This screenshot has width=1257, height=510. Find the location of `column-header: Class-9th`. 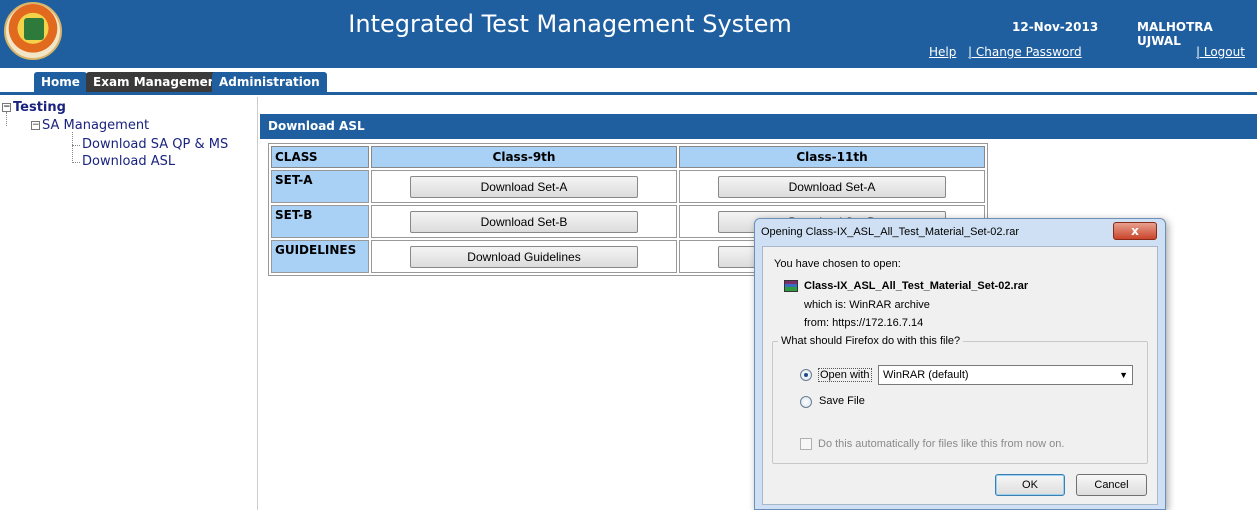

column-header: Class-9th is located at coordinates (524, 157).